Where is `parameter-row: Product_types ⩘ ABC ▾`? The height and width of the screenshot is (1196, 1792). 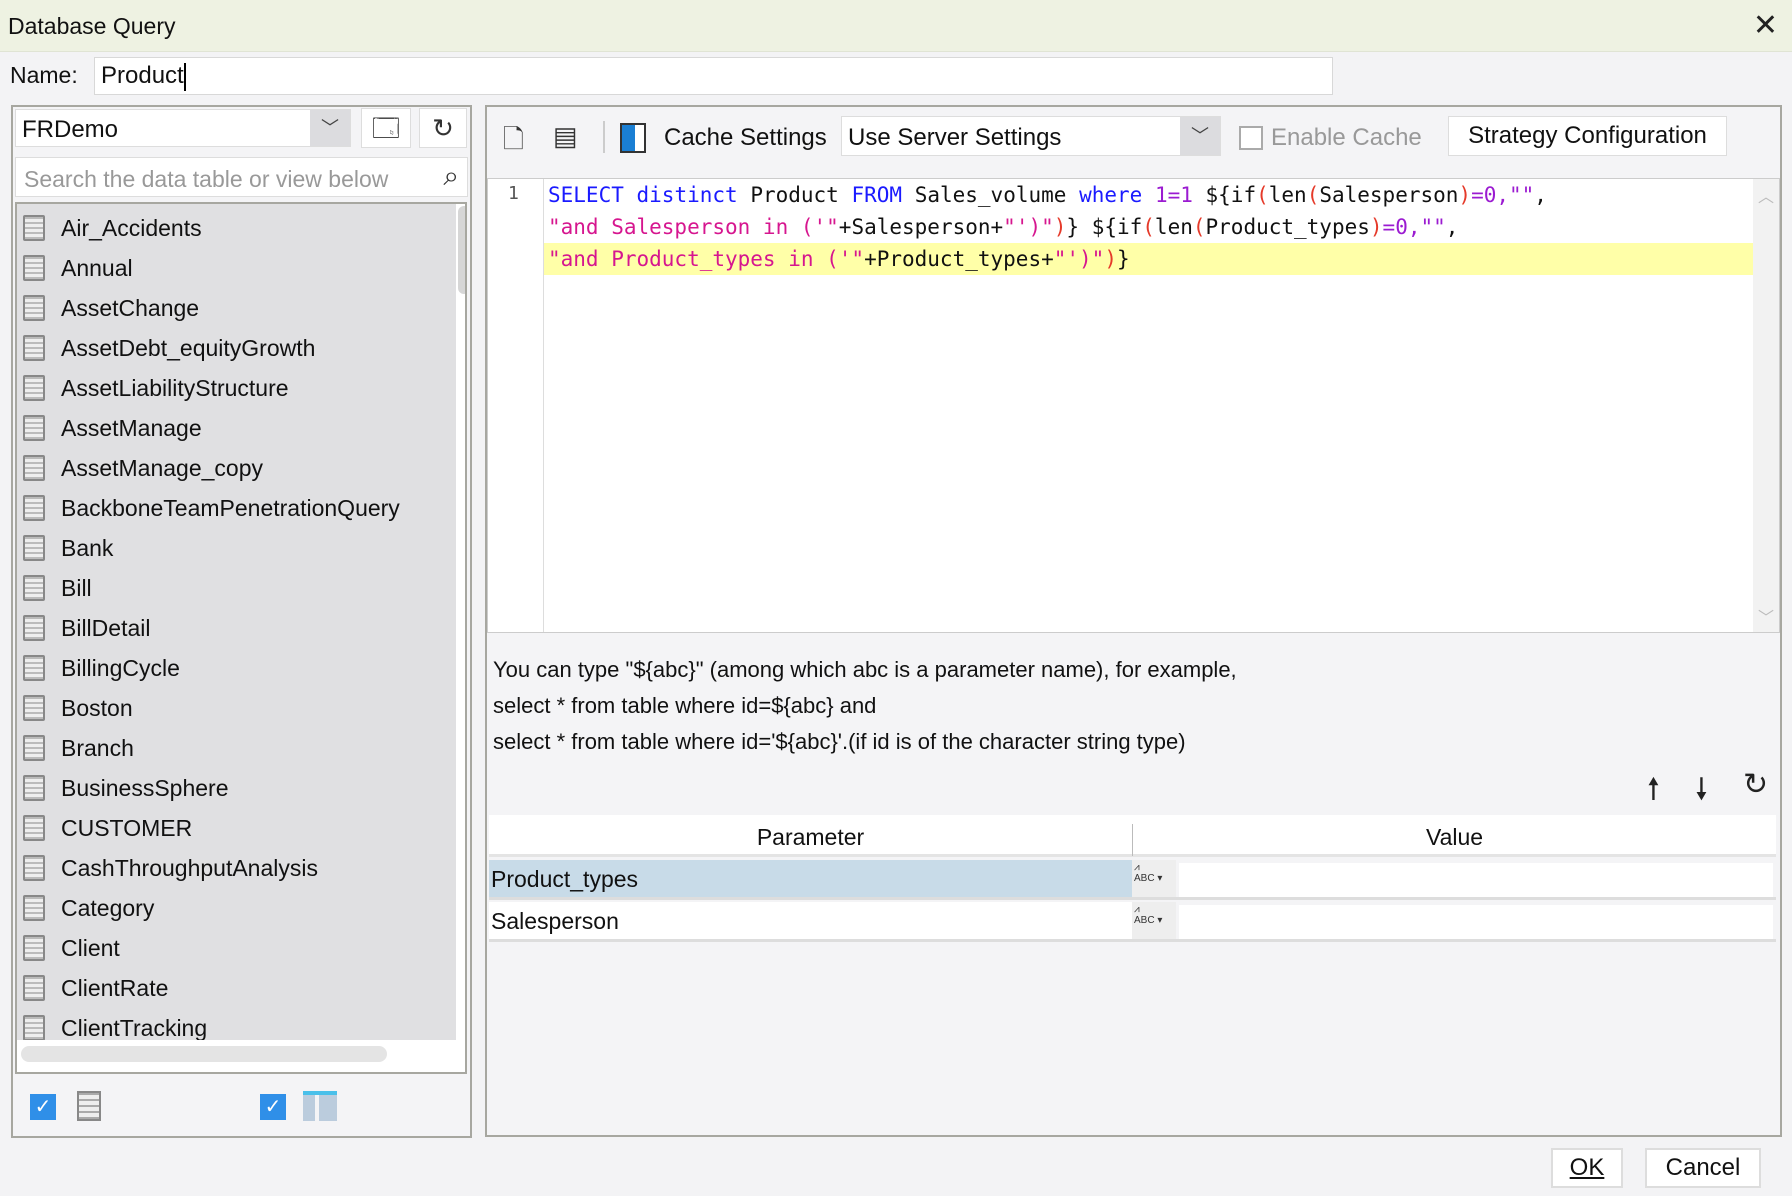 parameter-row: Product_types ⩘ ABC ▾ is located at coordinates (1132, 880).